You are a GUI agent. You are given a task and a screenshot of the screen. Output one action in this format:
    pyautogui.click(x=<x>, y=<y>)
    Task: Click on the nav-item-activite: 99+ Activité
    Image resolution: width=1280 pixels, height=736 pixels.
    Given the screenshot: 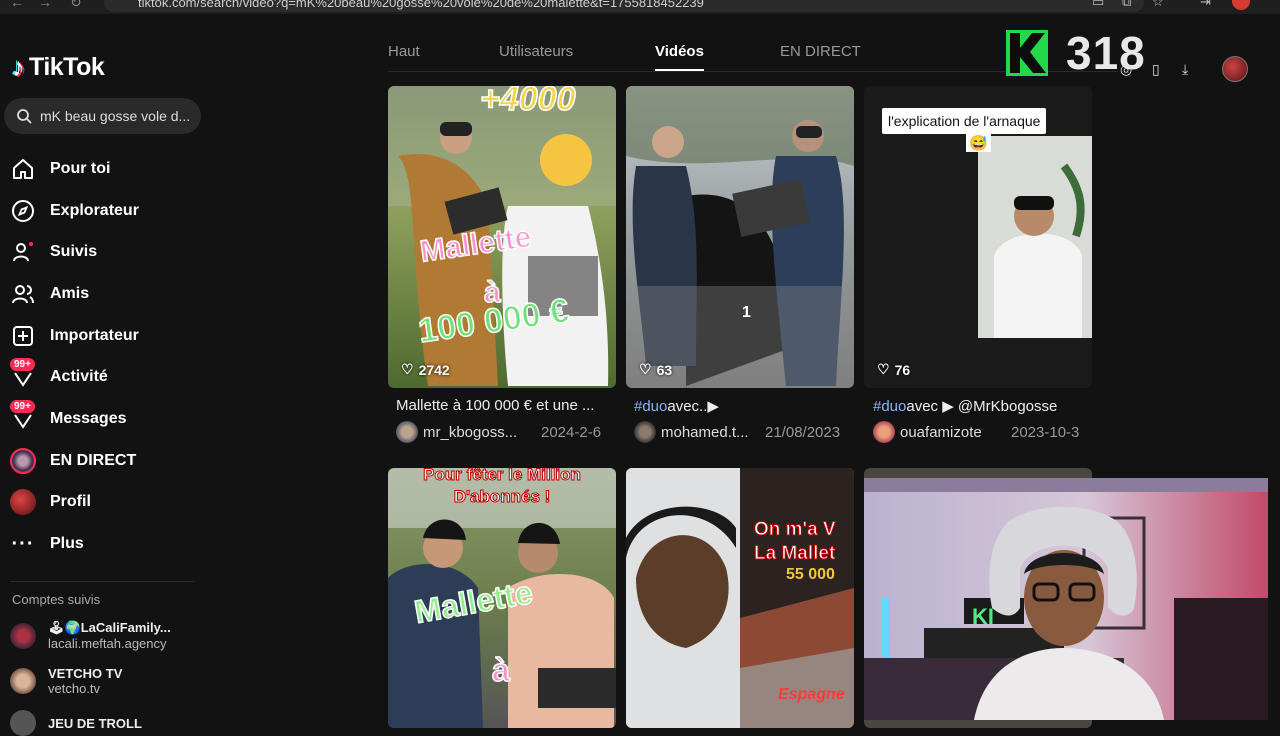 What is the action you would take?
    pyautogui.click(x=69, y=377)
    